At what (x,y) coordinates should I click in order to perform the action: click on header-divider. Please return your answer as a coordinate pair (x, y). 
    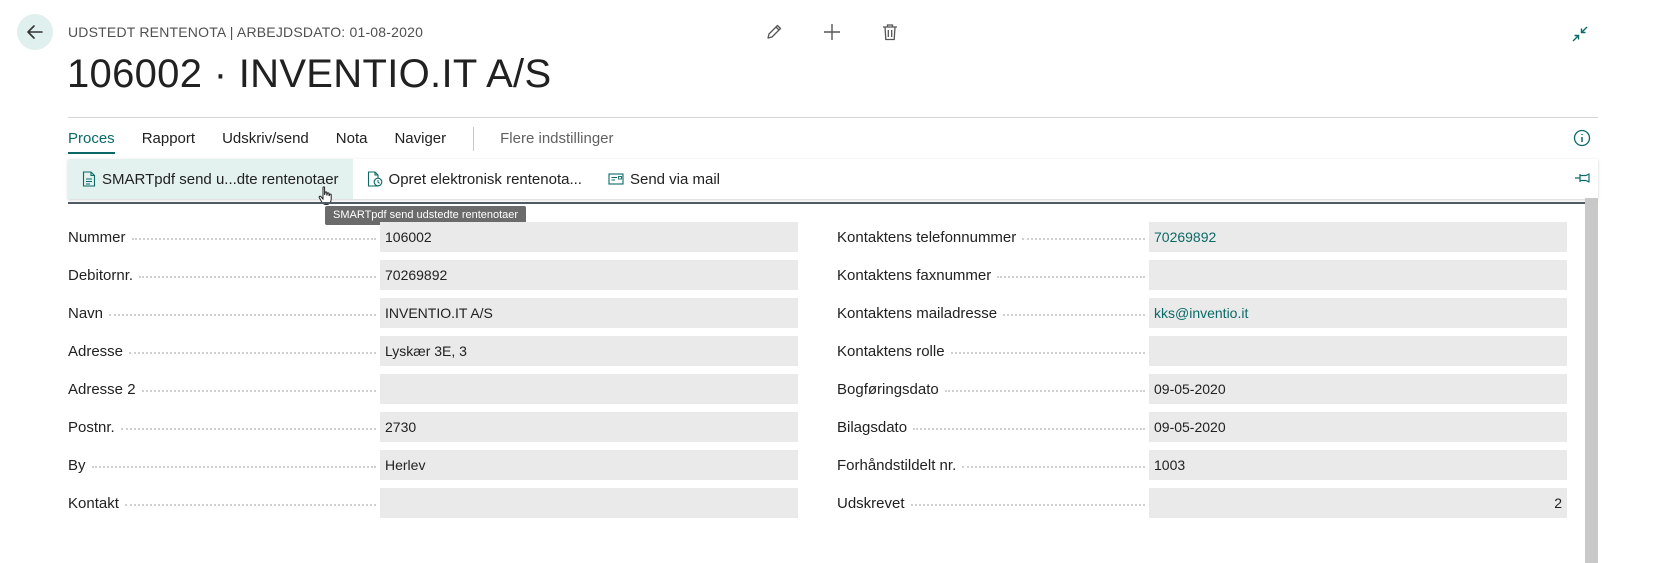
    Looking at the image, I should click on (833, 117).